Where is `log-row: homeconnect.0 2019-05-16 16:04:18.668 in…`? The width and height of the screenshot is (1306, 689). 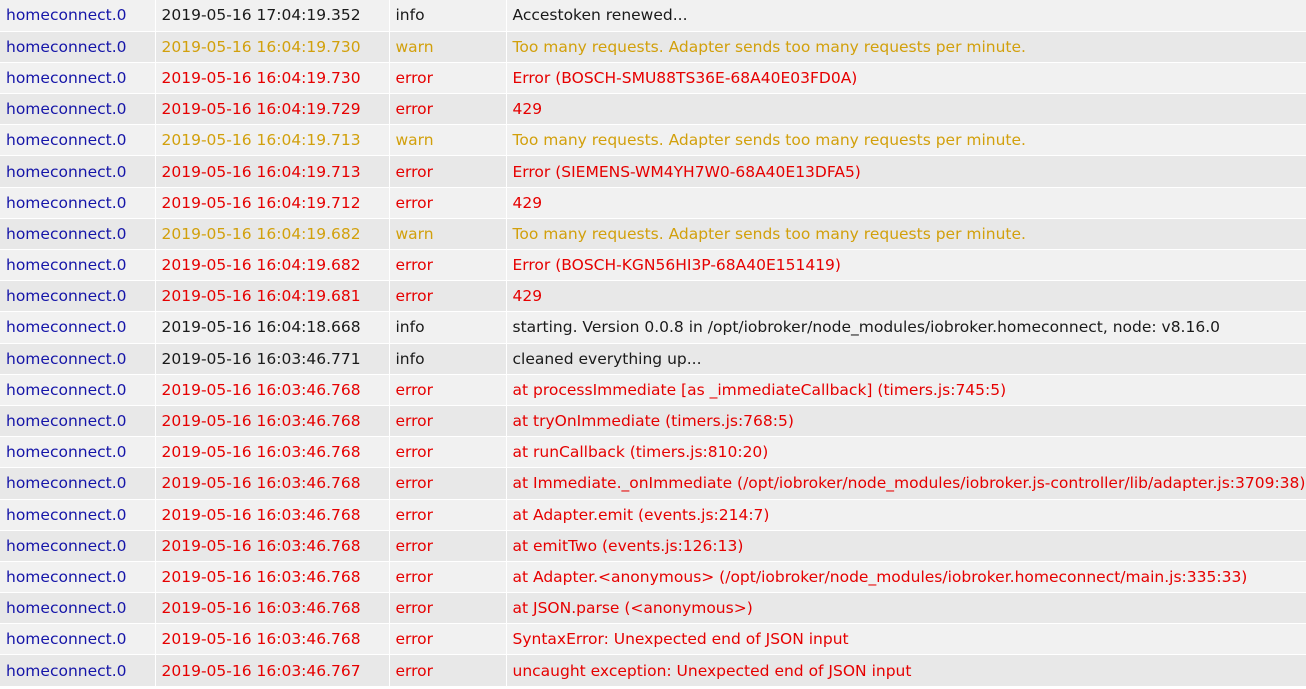
log-row: homeconnect.0 2019-05-16 16:04:18.668 in… is located at coordinates (653, 327).